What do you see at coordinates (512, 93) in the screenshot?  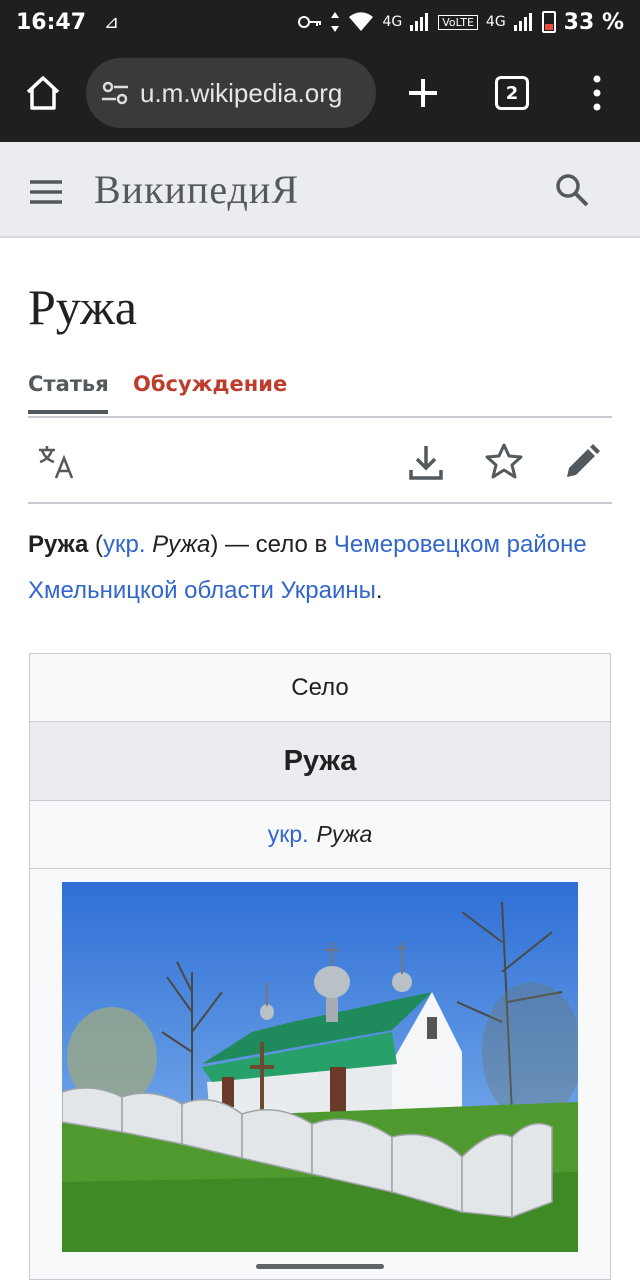 I see `tab-switcher-button: 2` at bounding box center [512, 93].